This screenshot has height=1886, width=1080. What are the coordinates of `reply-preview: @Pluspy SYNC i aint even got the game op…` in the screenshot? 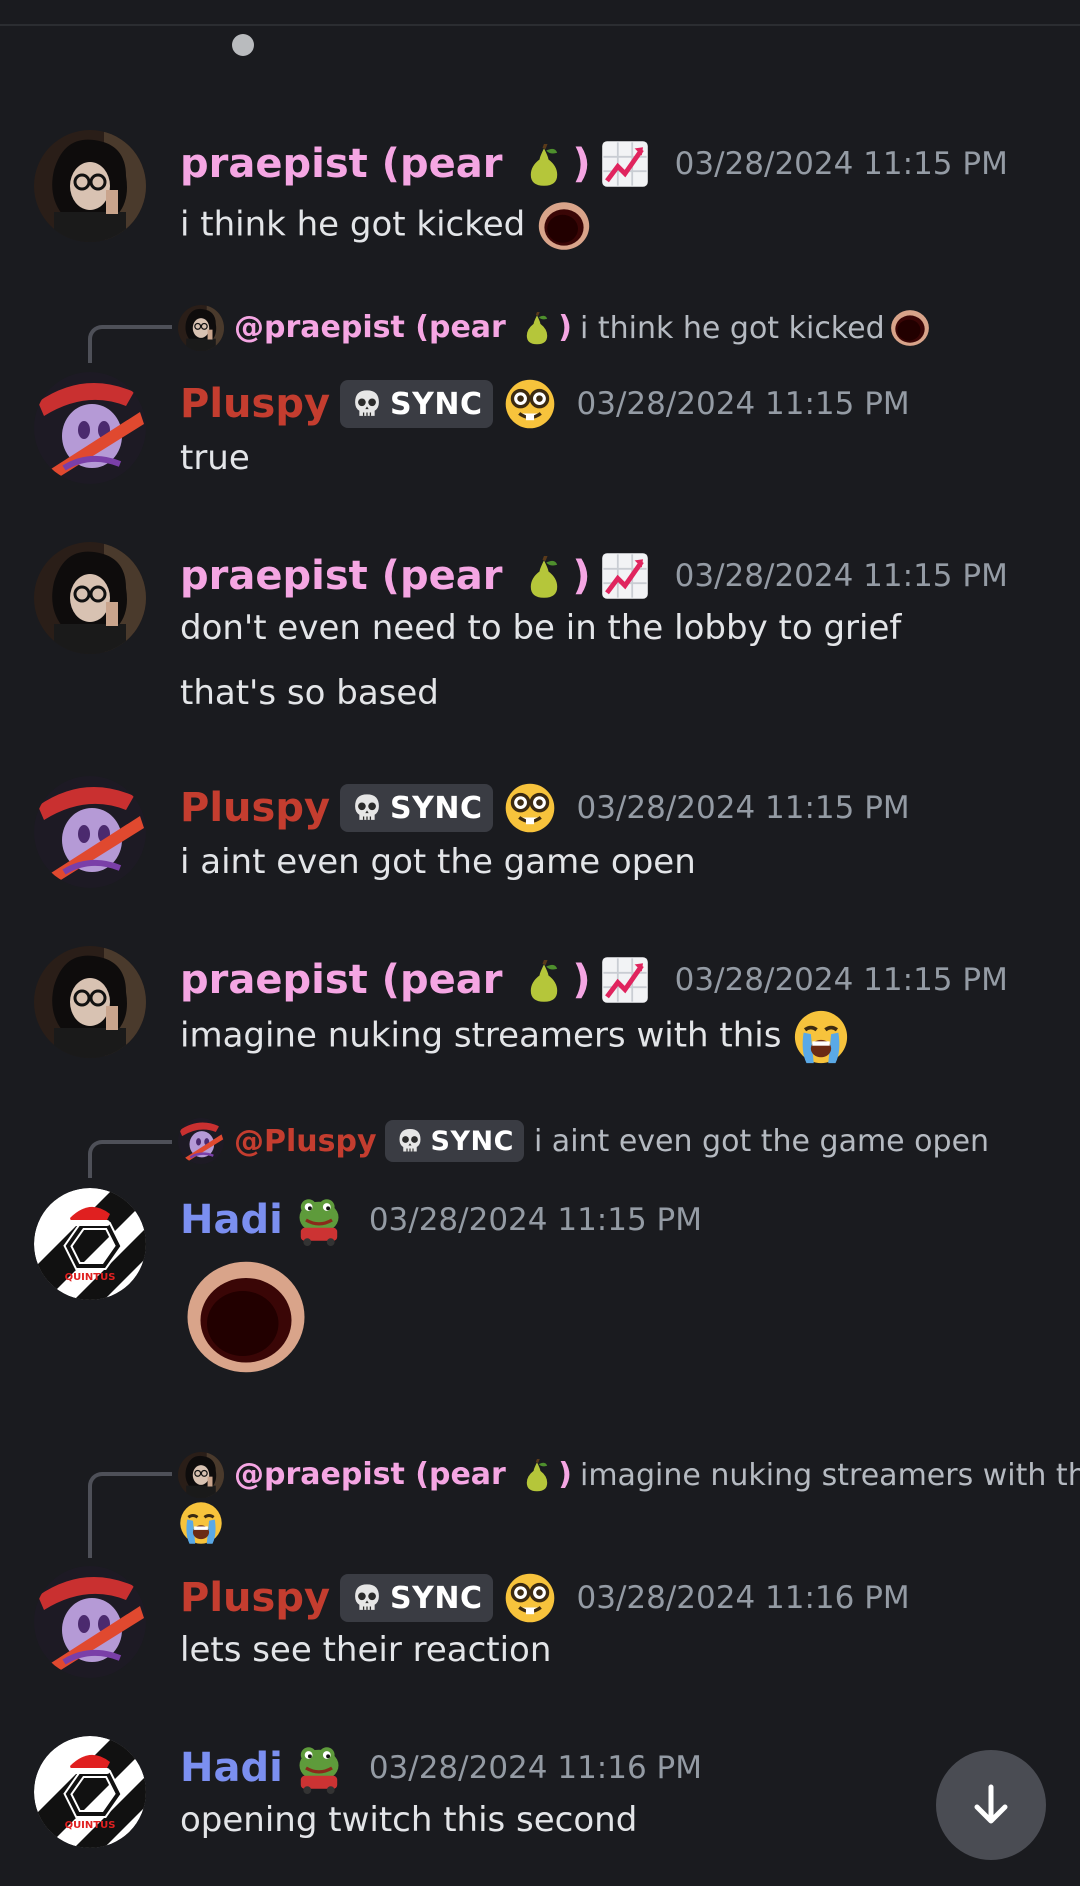 It's located at (583, 1141).